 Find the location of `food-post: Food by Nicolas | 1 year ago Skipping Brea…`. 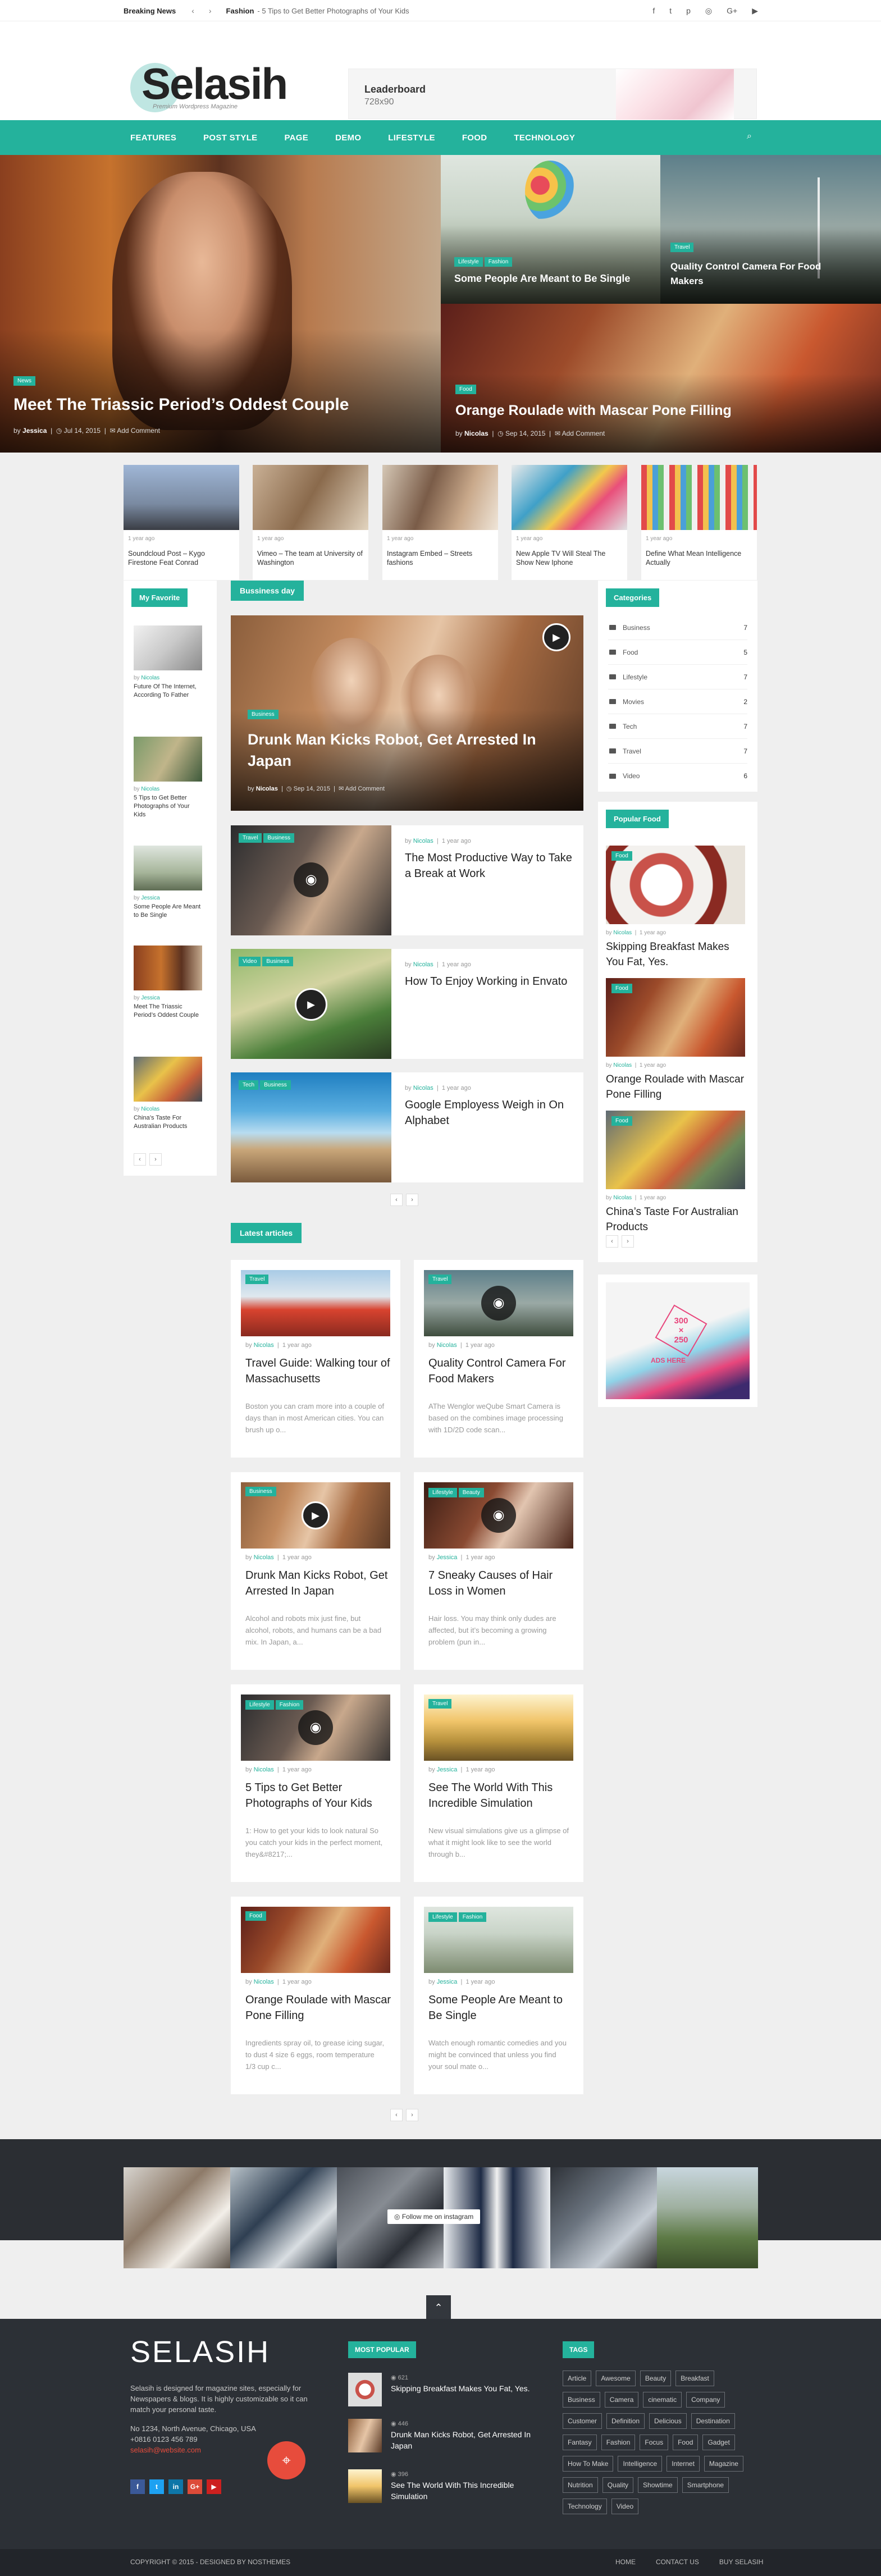

food-post: Food by Nicolas | 1 year ago Skipping Brea… is located at coordinates (675, 908).